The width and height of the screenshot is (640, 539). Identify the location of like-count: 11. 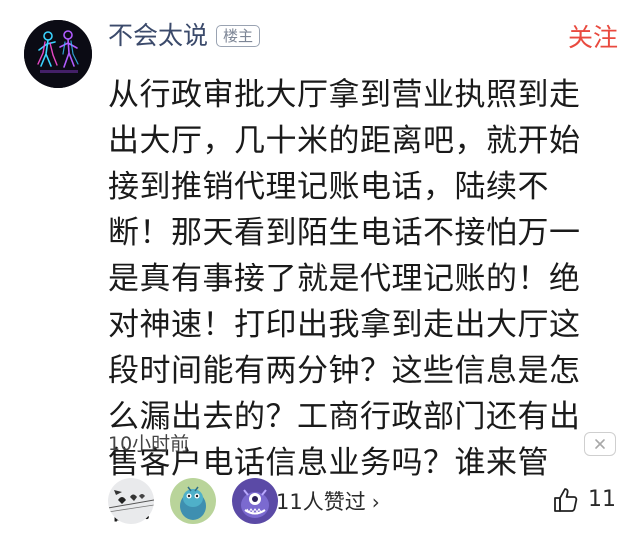
(602, 499).